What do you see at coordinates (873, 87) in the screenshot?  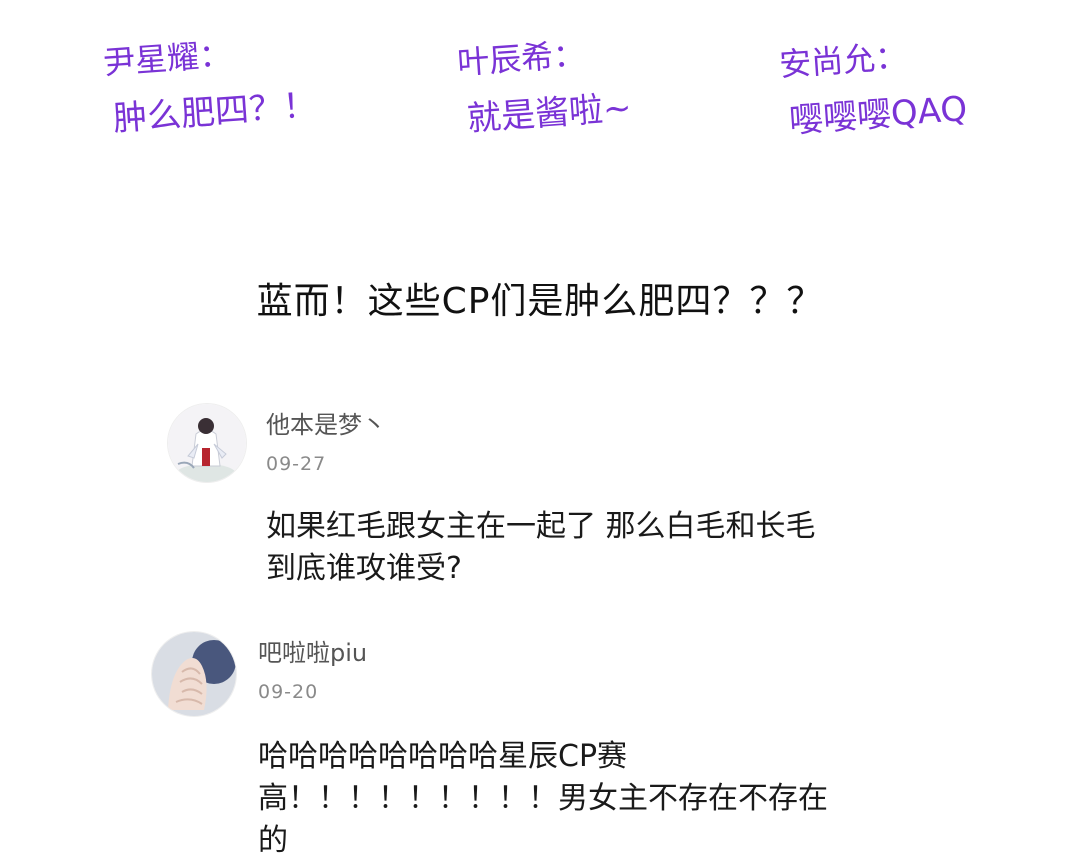 I see `character-quote-an-shangyun: 安尚允： 嘤嘤嘤QAQ` at bounding box center [873, 87].